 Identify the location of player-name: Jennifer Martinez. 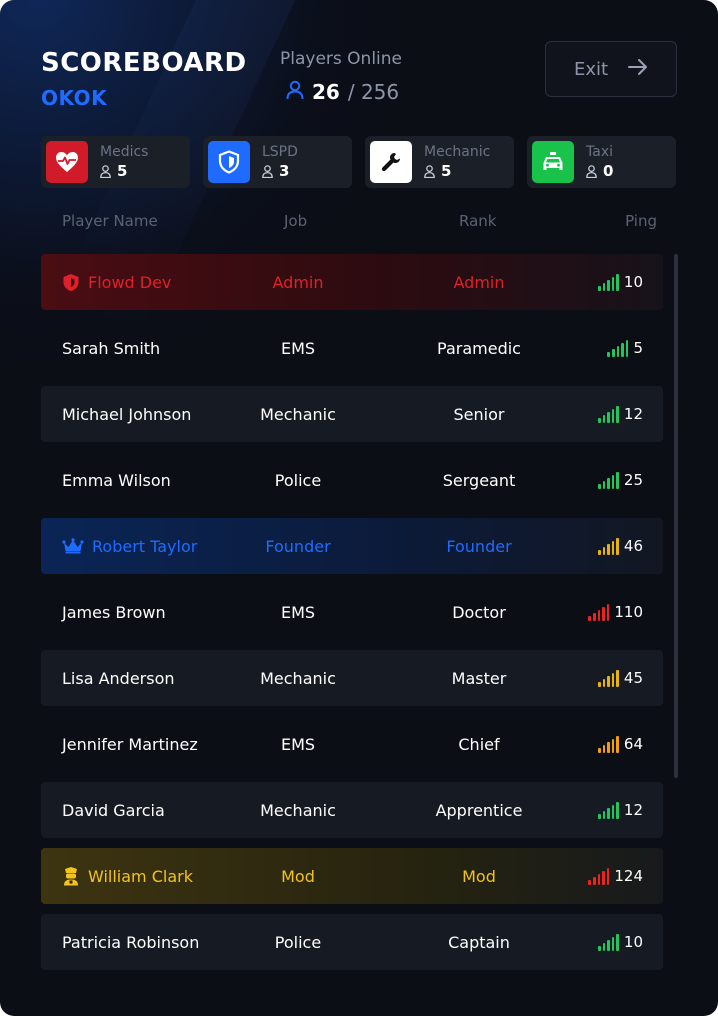
(130, 744).